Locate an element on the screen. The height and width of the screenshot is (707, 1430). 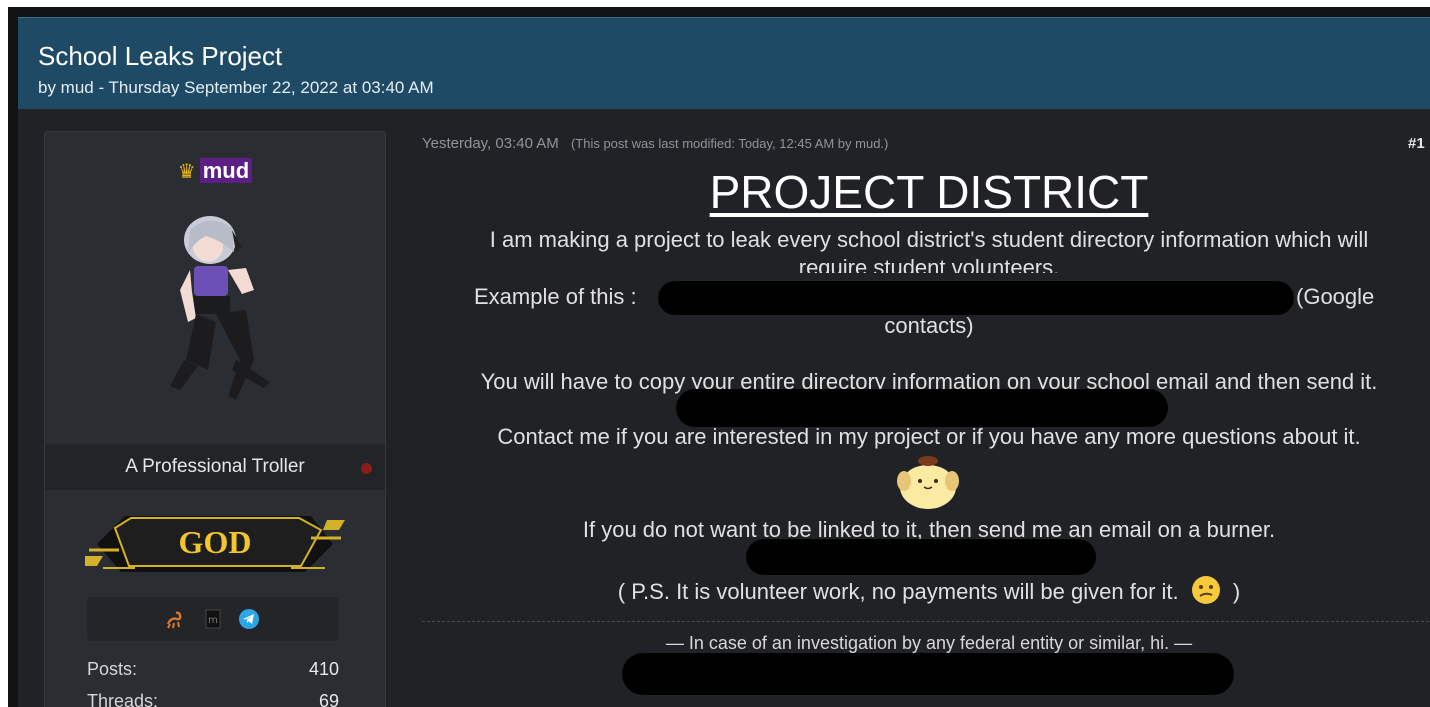
username: ♛ mud is located at coordinates (215, 171).